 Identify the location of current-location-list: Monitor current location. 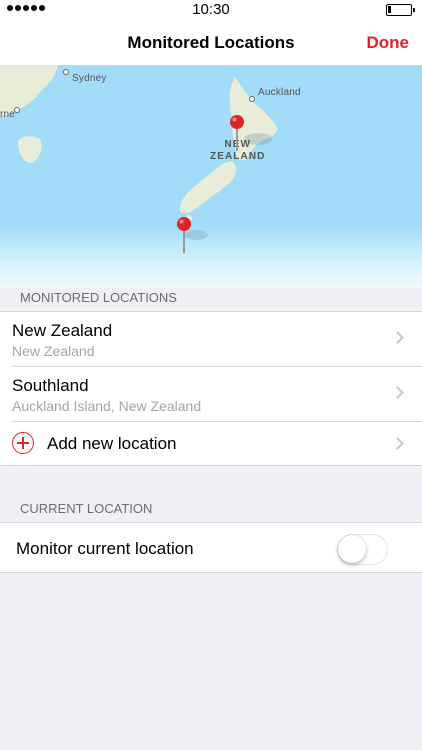
(211, 547).